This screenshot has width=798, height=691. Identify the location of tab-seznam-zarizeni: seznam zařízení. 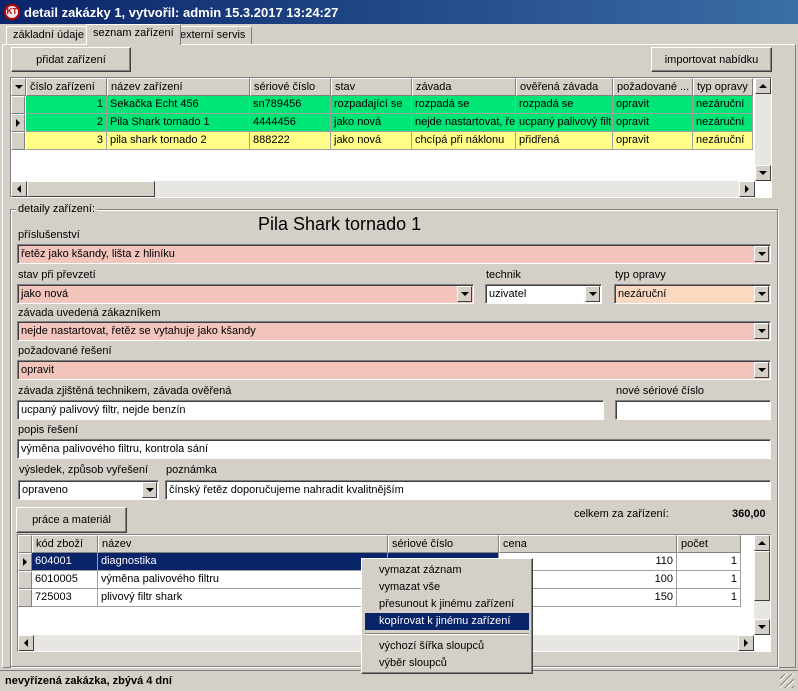
(133, 34).